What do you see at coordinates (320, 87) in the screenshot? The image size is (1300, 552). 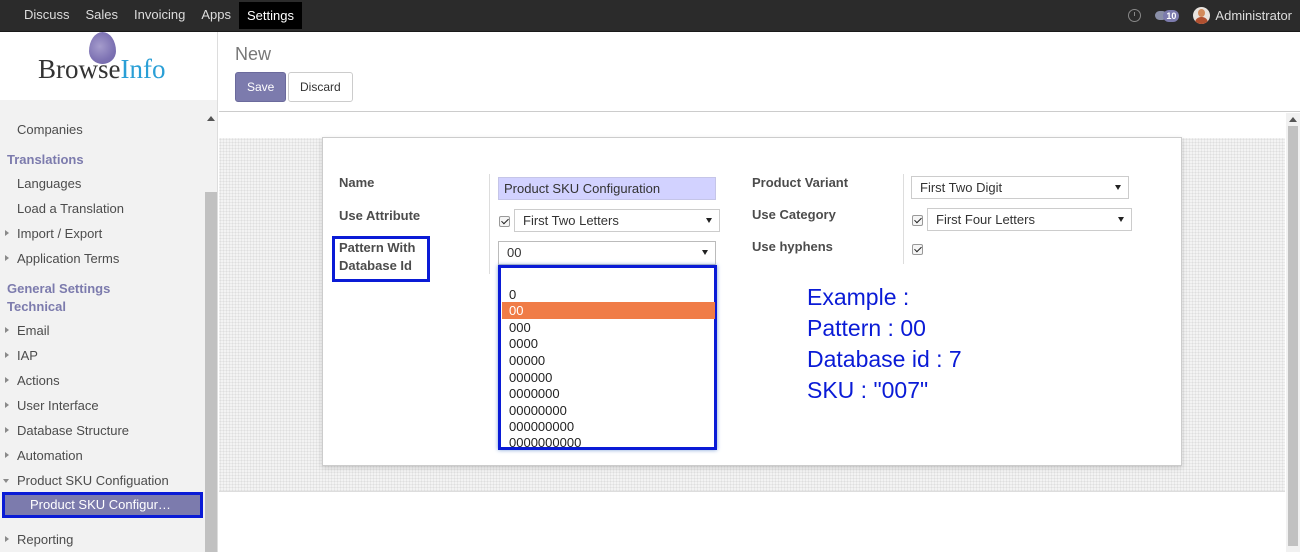 I see `discard-button: Discard` at bounding box center [320, 87].